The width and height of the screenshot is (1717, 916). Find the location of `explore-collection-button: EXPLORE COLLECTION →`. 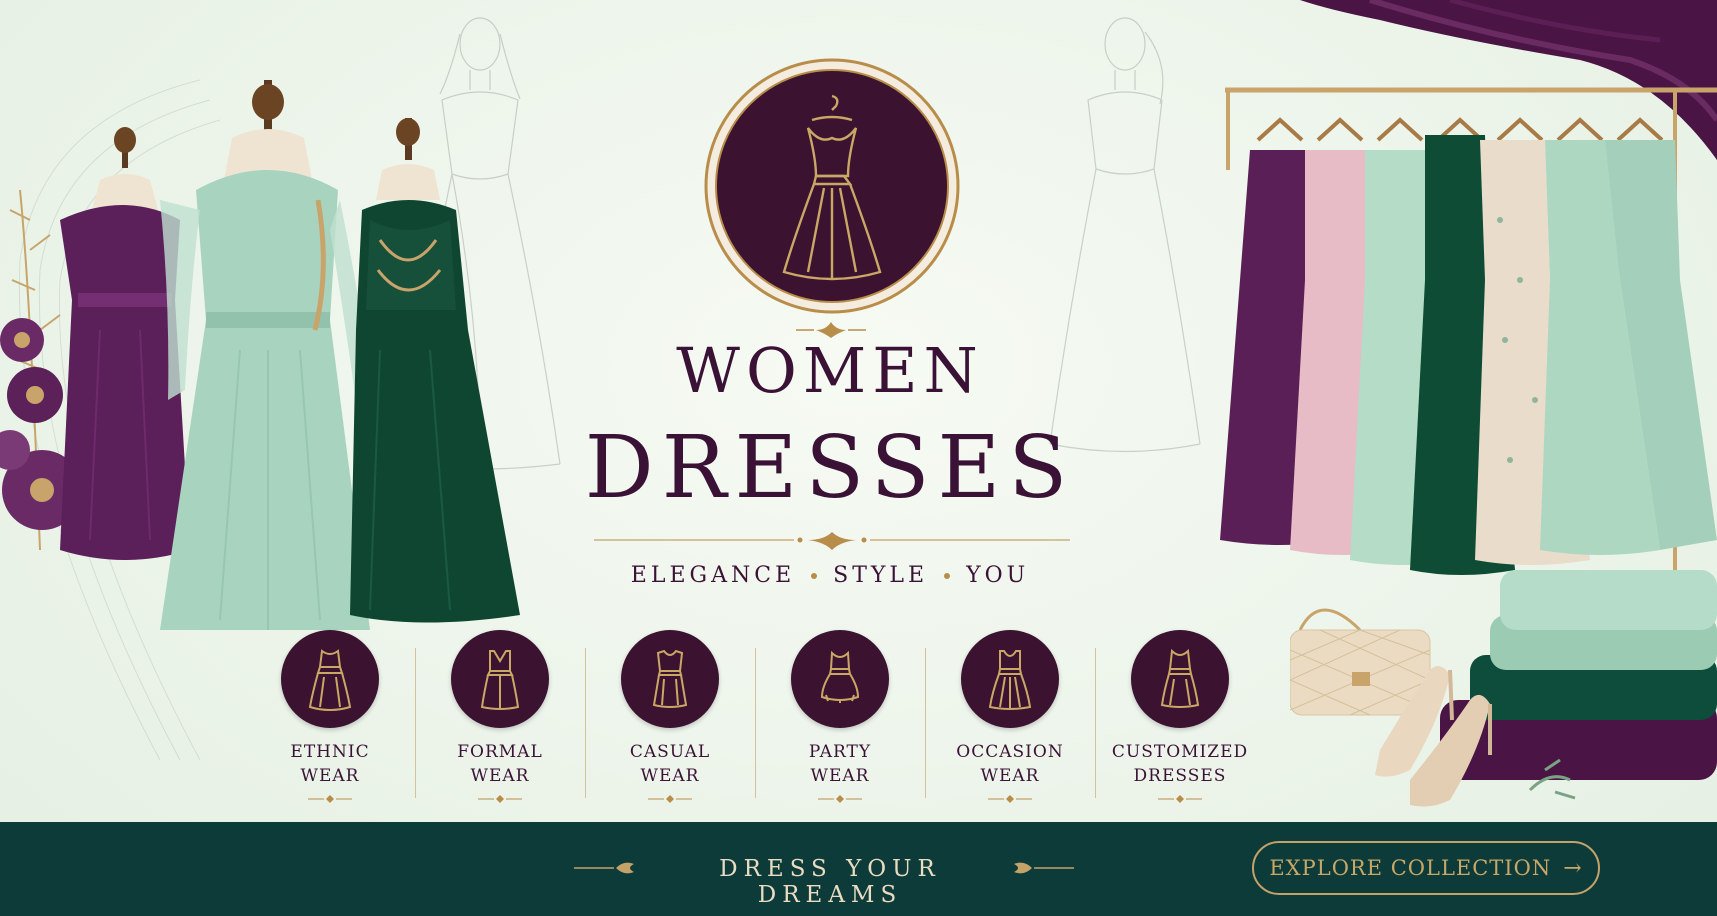

explore-collection-button: EXPLORE COLLECTION → is located at coordinates (1426, 868).